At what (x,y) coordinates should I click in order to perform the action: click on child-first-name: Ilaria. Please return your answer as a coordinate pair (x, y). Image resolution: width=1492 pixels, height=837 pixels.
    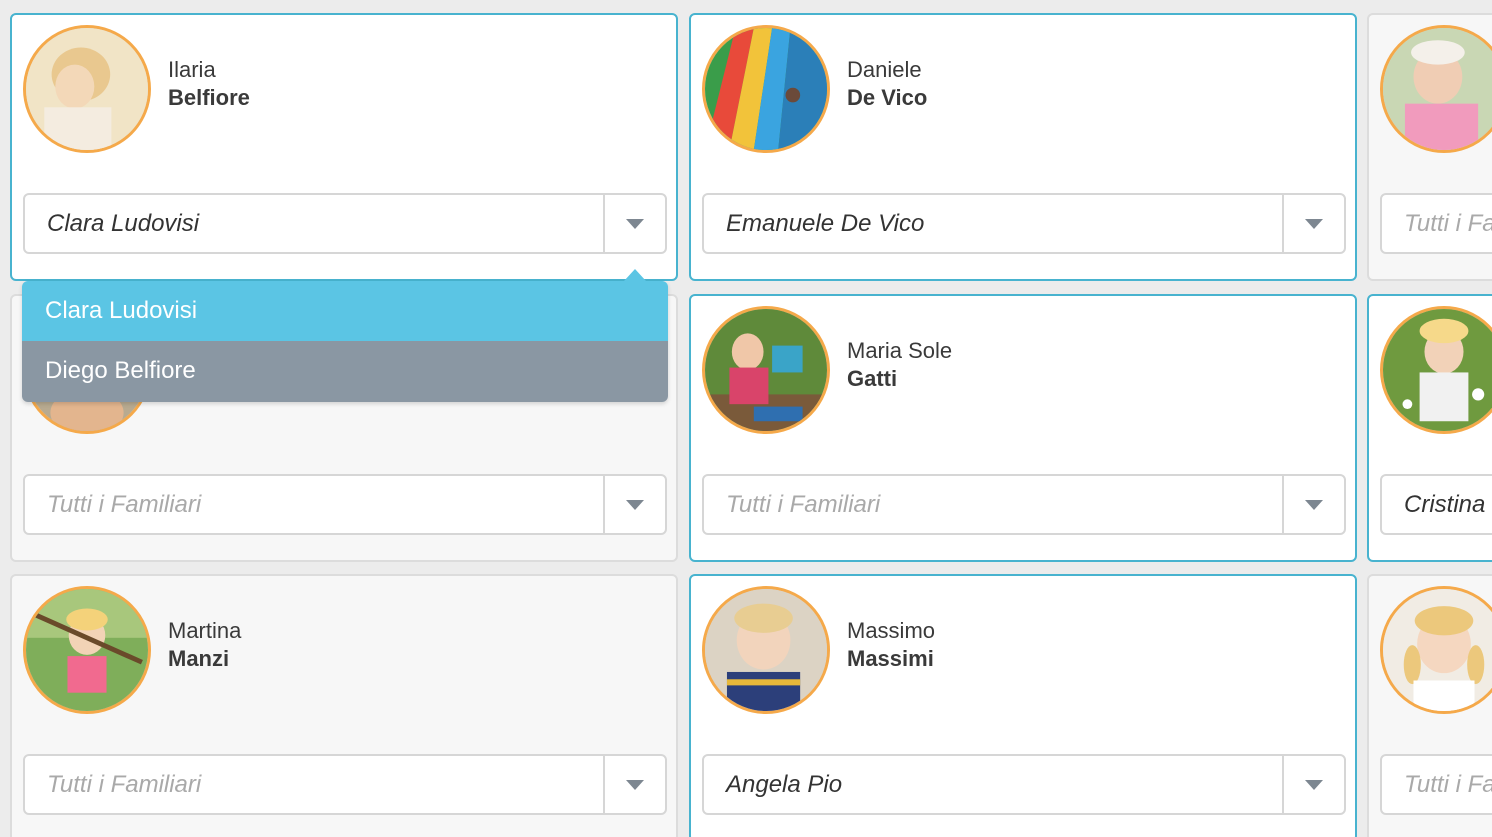
    Looking at the image, I should click on (192, 69).